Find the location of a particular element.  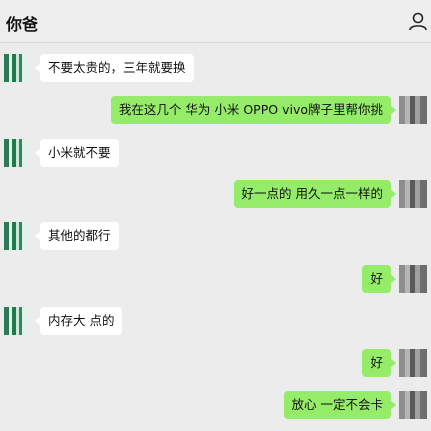

message-row: 好一点的 用久一点一样的 is located at coordinates (215, 200).